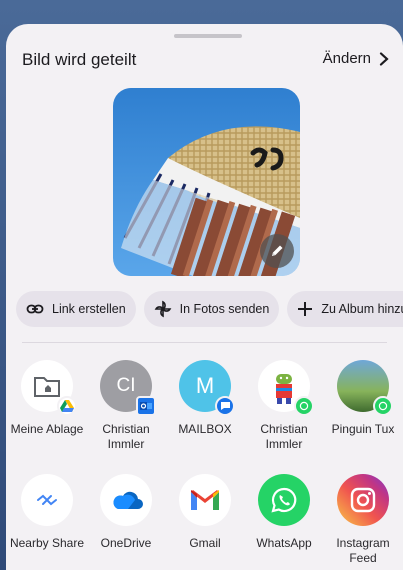  What do you see at coordinates (208, 36) in the screenshot?
I see `drag-handle` at bounding box center [208, 36].